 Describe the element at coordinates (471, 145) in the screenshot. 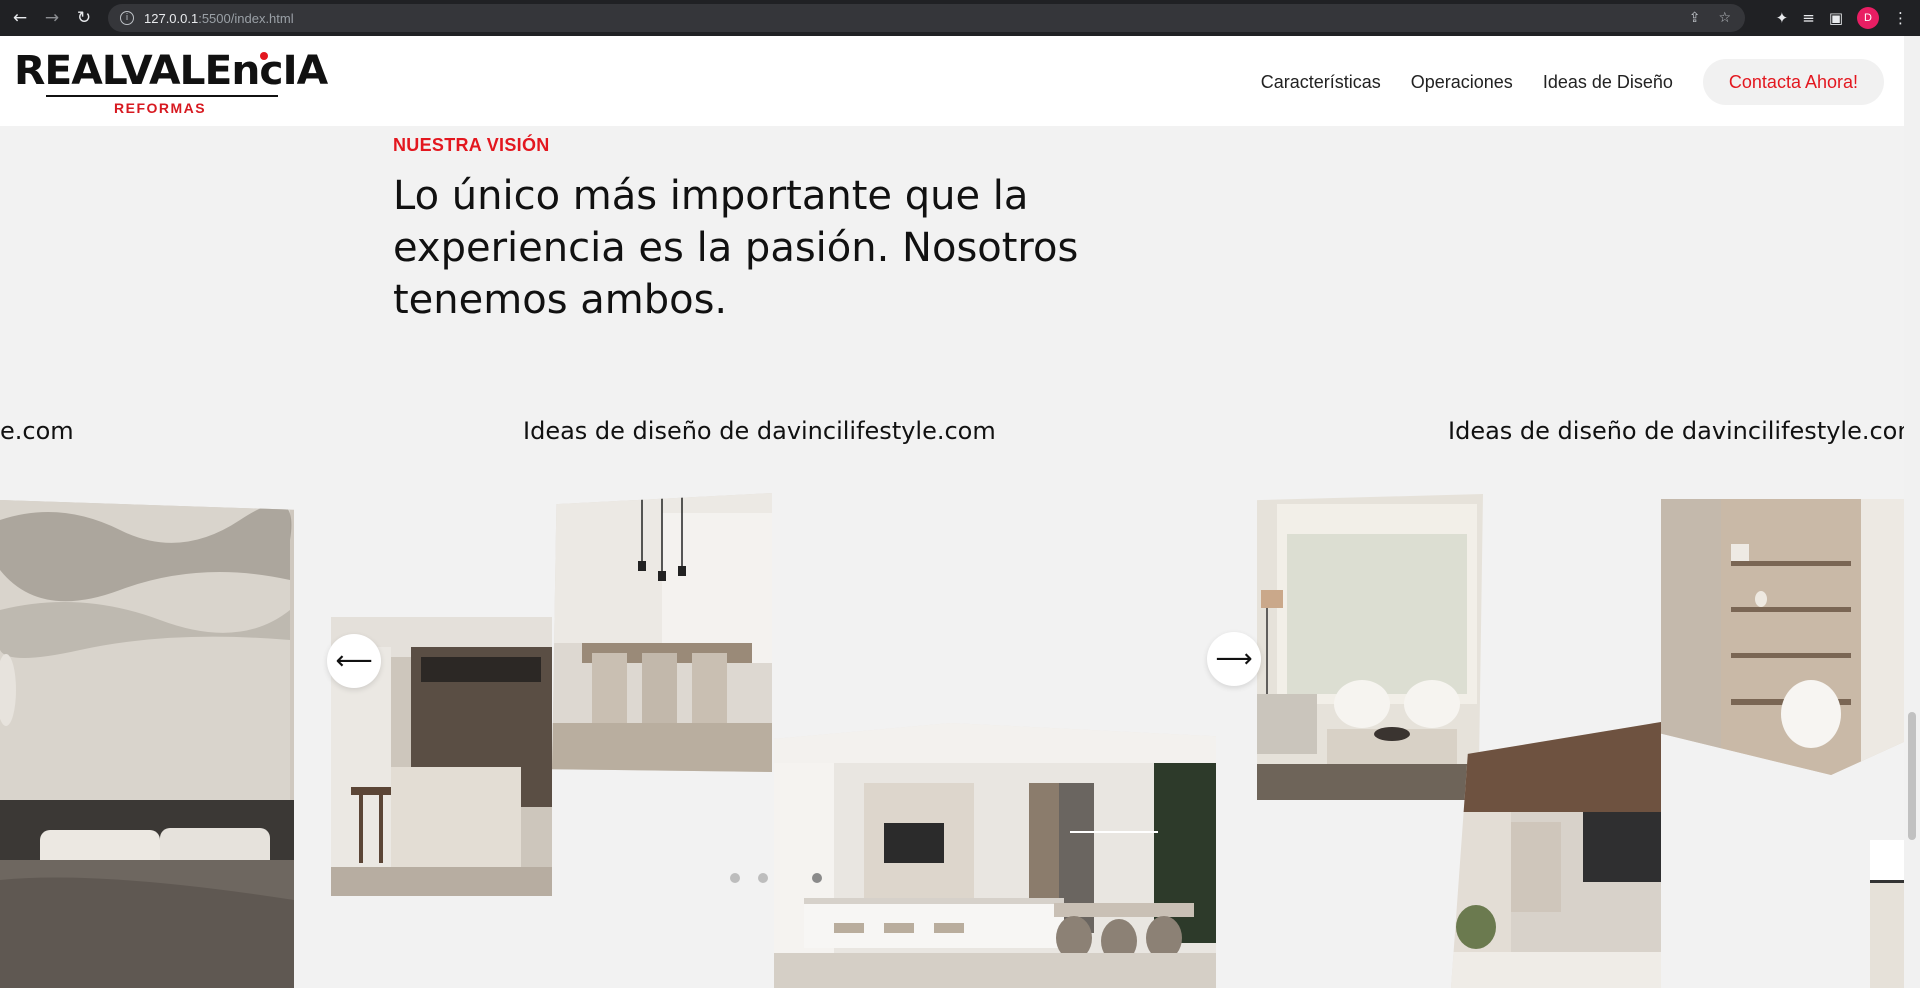

I see `section-eyebrow: NUESTRA VISIÓN` at that location.